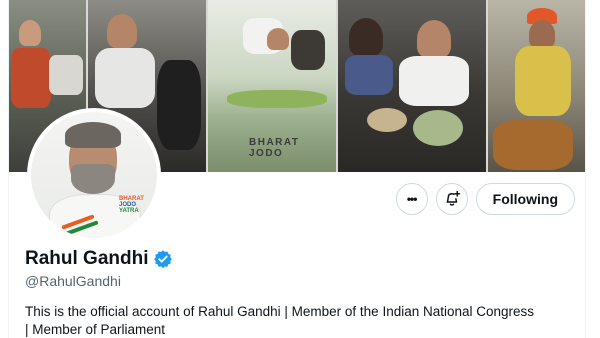  I want to click on more-button: •••, so click(411, 199).